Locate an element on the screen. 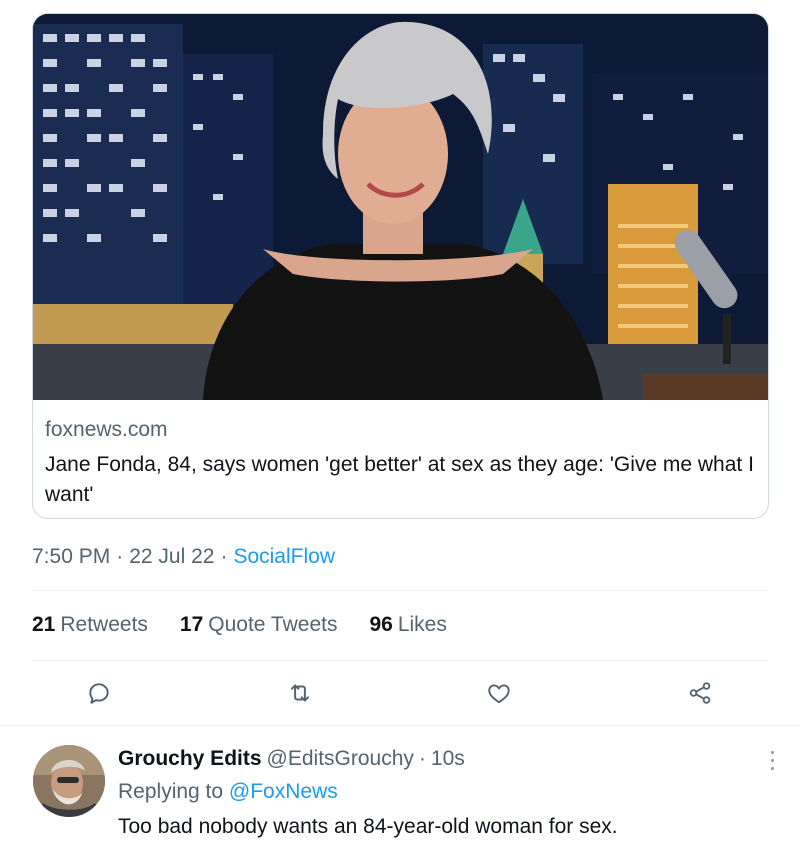 The image size is (800, 849). replying-to-prefix: Replying to is located at coordinates (171, 791).